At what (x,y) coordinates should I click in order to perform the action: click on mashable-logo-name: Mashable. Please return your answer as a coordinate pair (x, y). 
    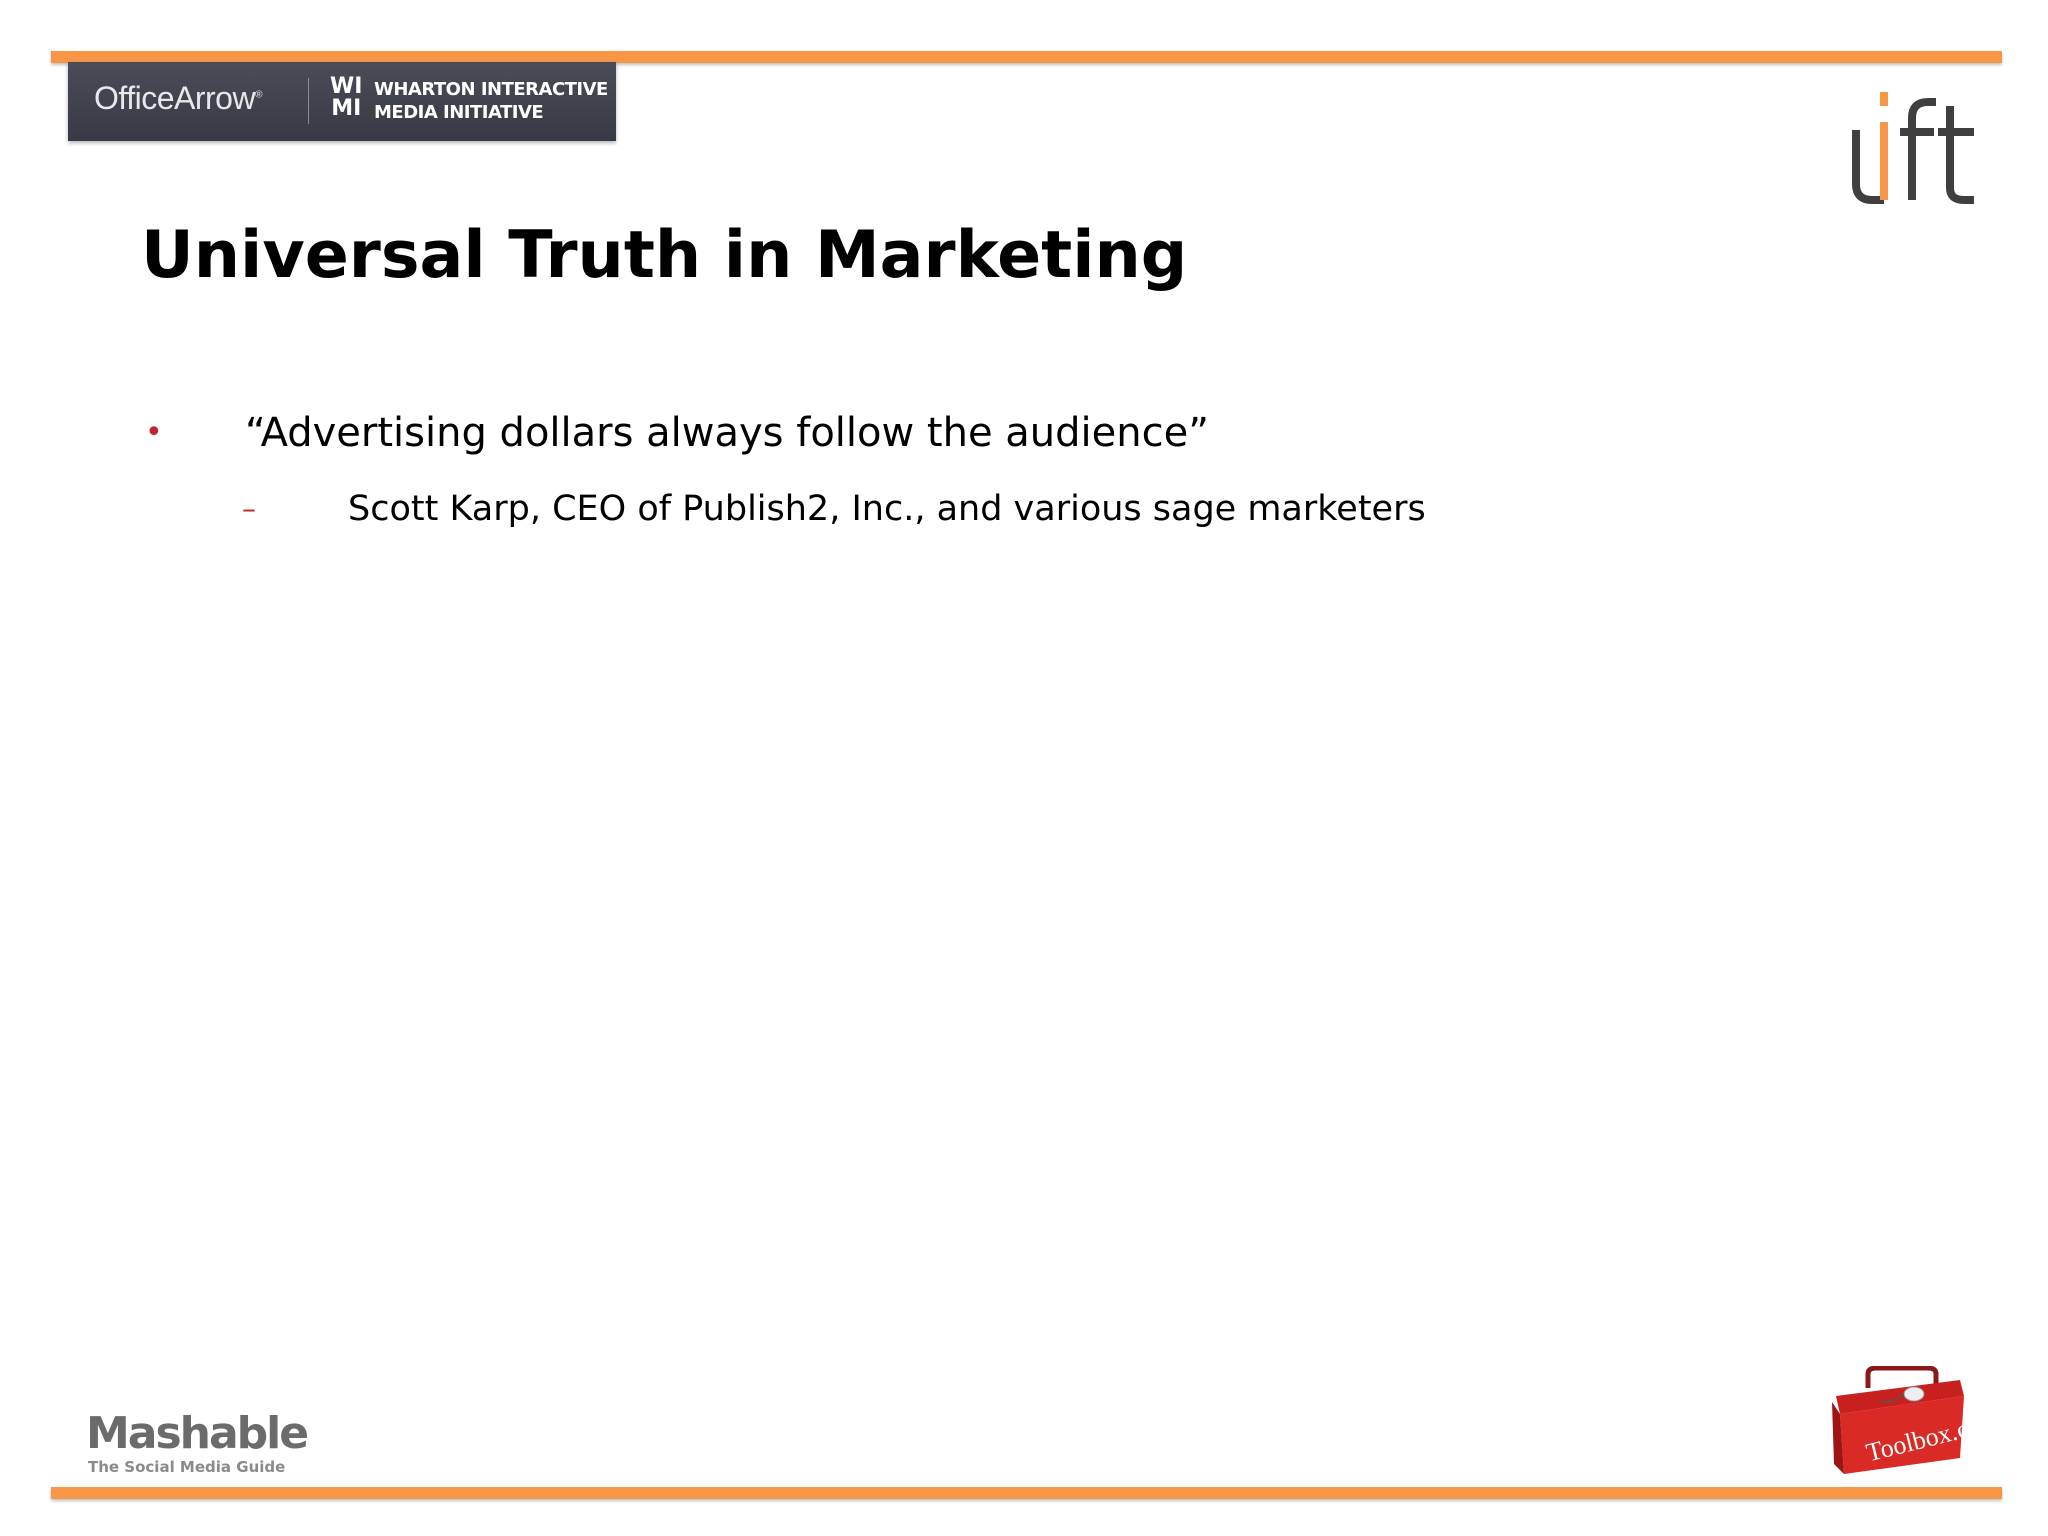
    Looking at the image, I should click on (197, 1433).